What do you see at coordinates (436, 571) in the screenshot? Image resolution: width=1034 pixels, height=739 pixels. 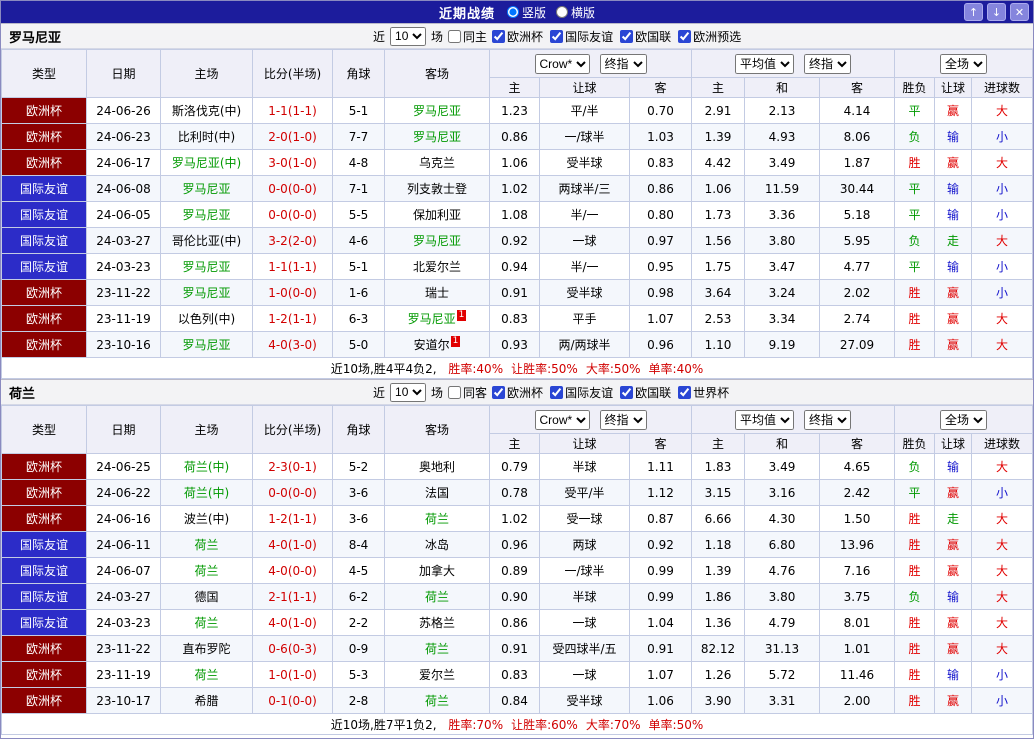 I see `team-label: 加拿大` at bounding box center [436, 571].